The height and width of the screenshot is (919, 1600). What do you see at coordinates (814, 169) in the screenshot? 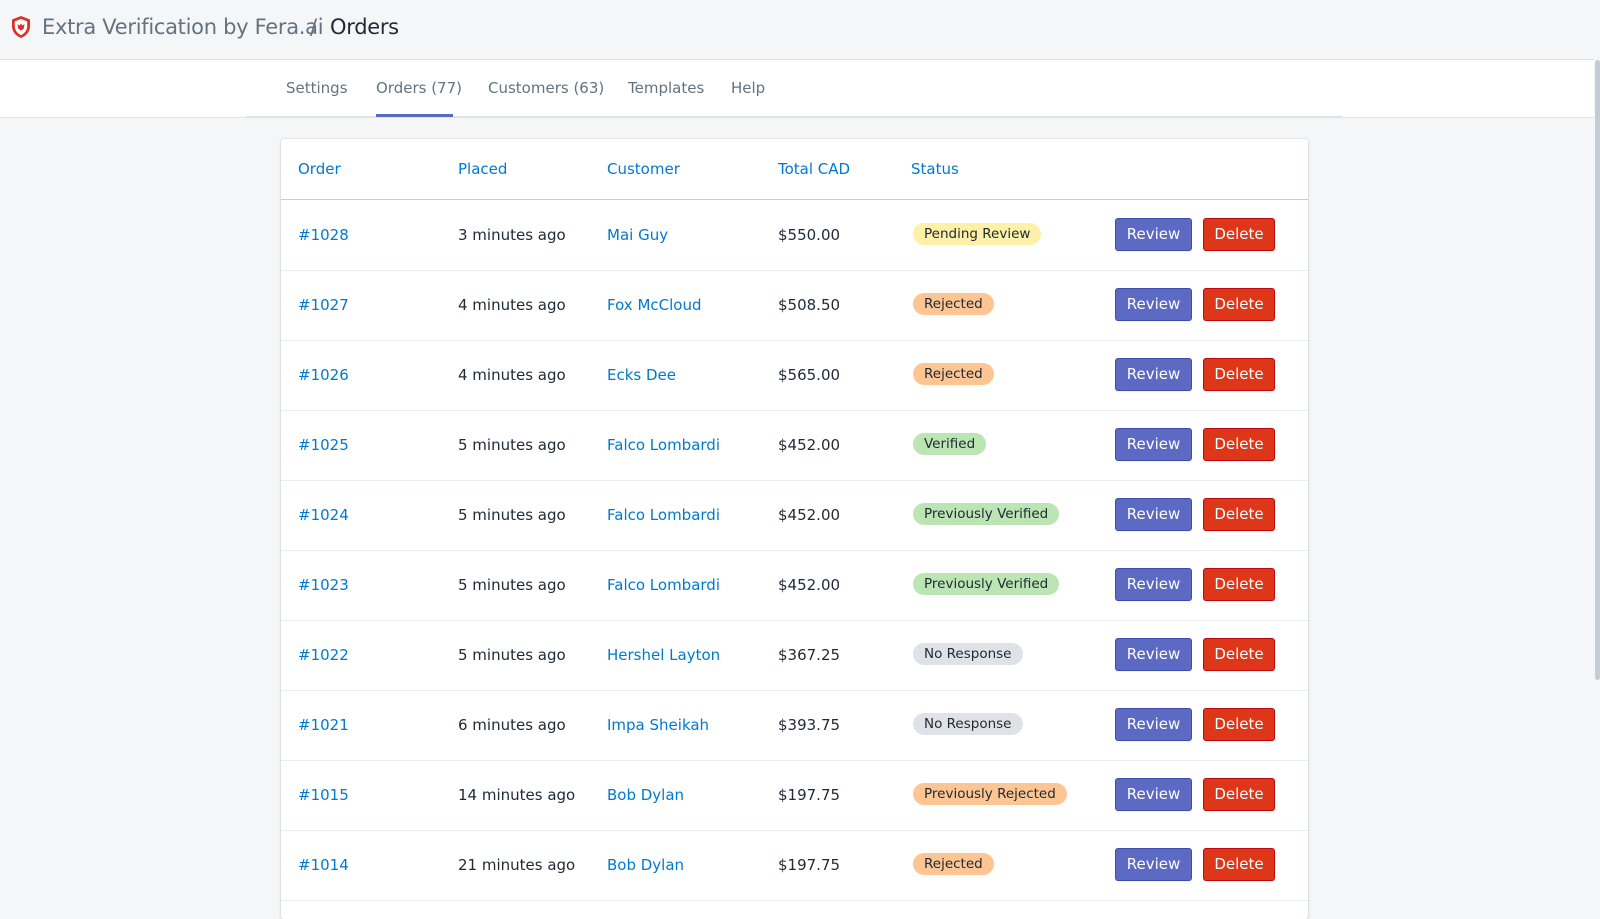
I see `column-header-total: Total CAD` at bounding box center [814, 169].